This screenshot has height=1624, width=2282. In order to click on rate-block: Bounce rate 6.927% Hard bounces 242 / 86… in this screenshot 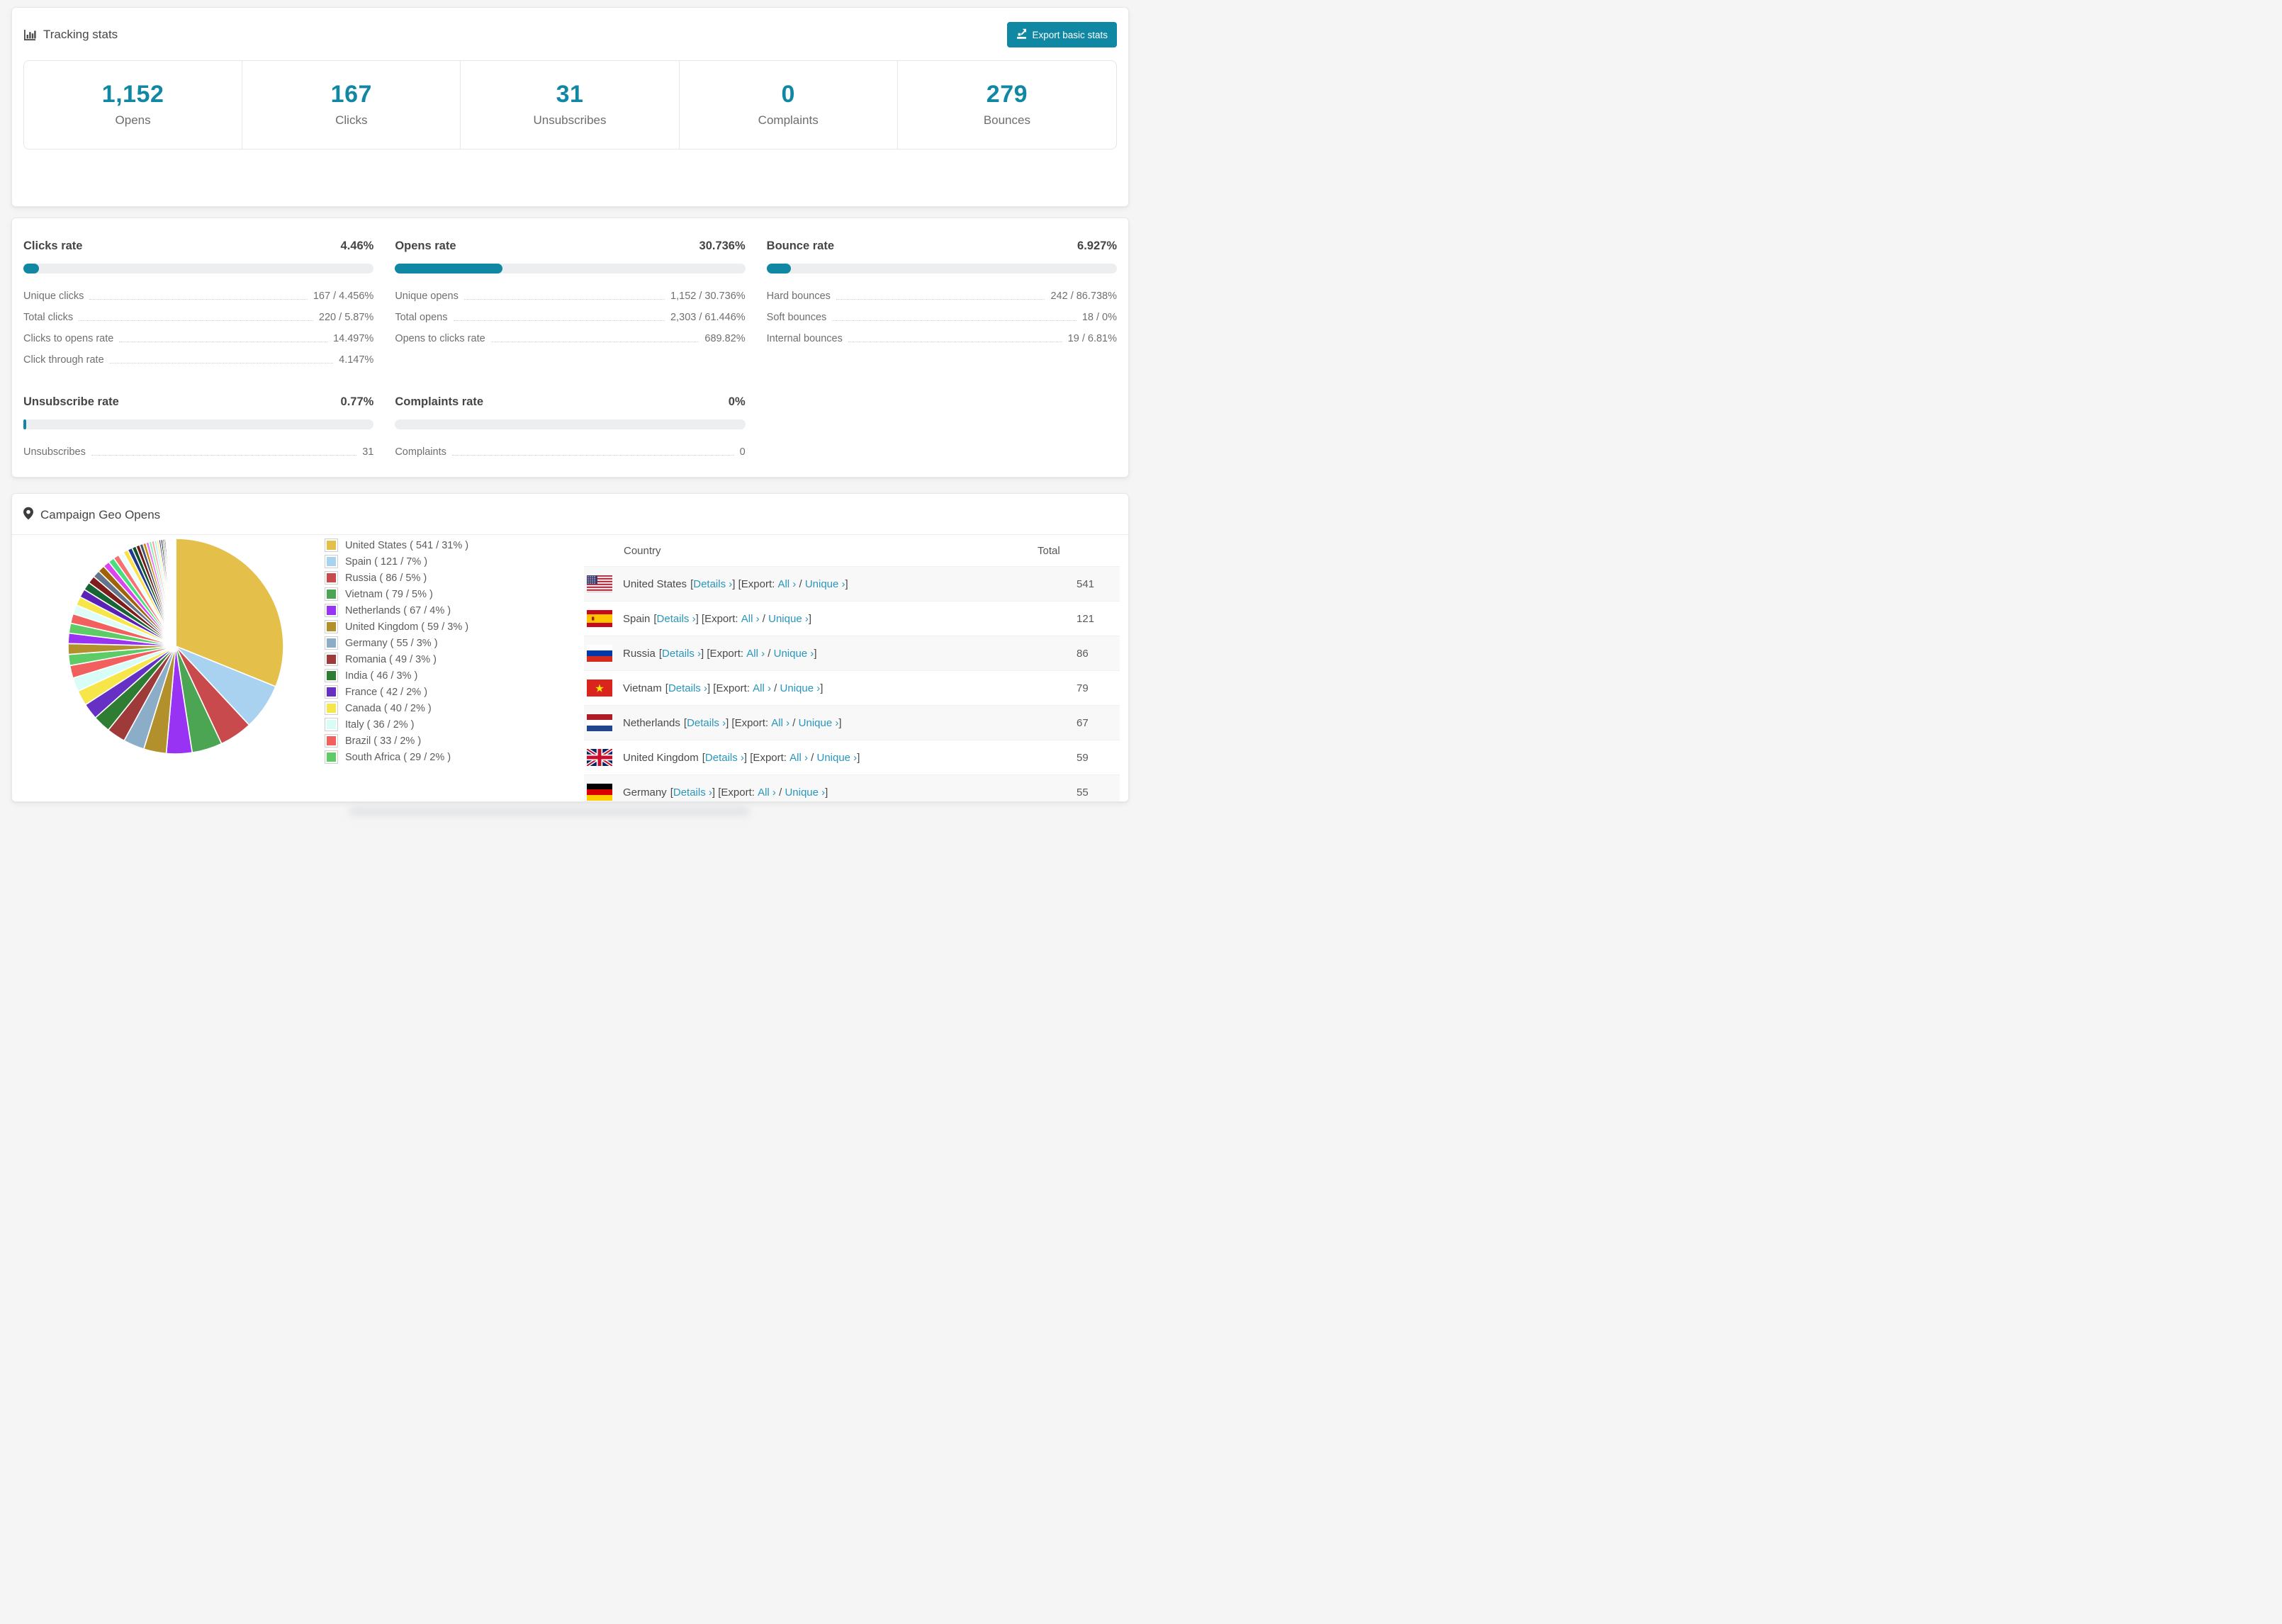, I will do `click(941, 302)`.